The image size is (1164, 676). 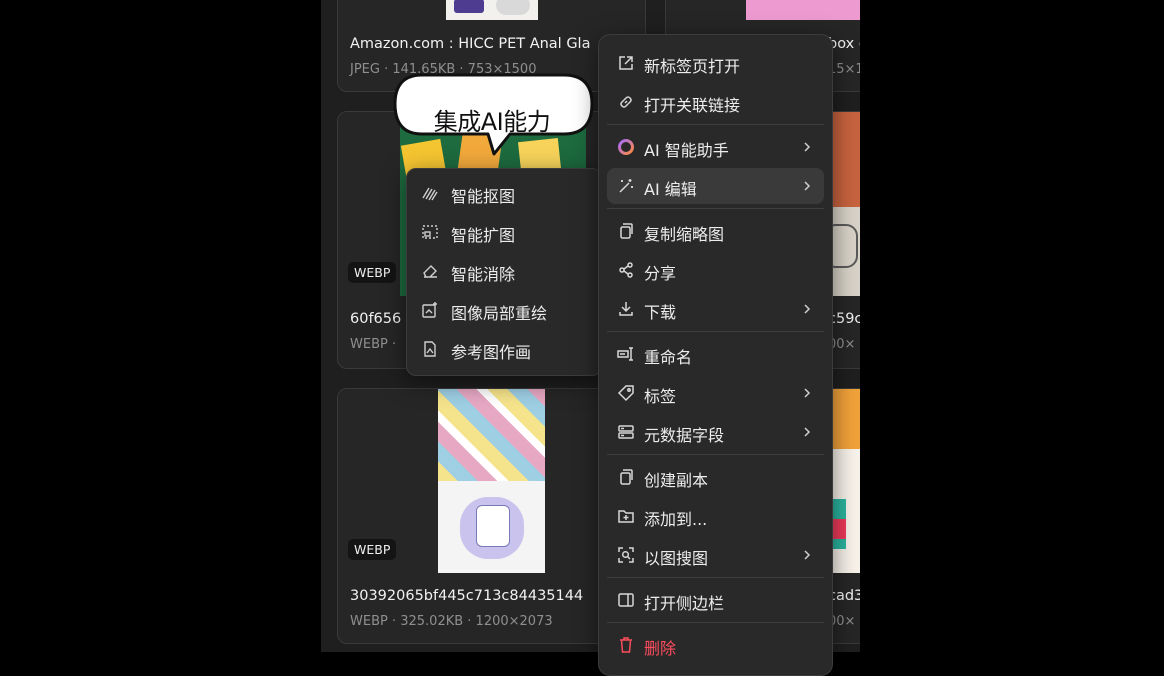 I want to click on menu-item-open-link: 打开关联链接, so click(x=715, y=102).